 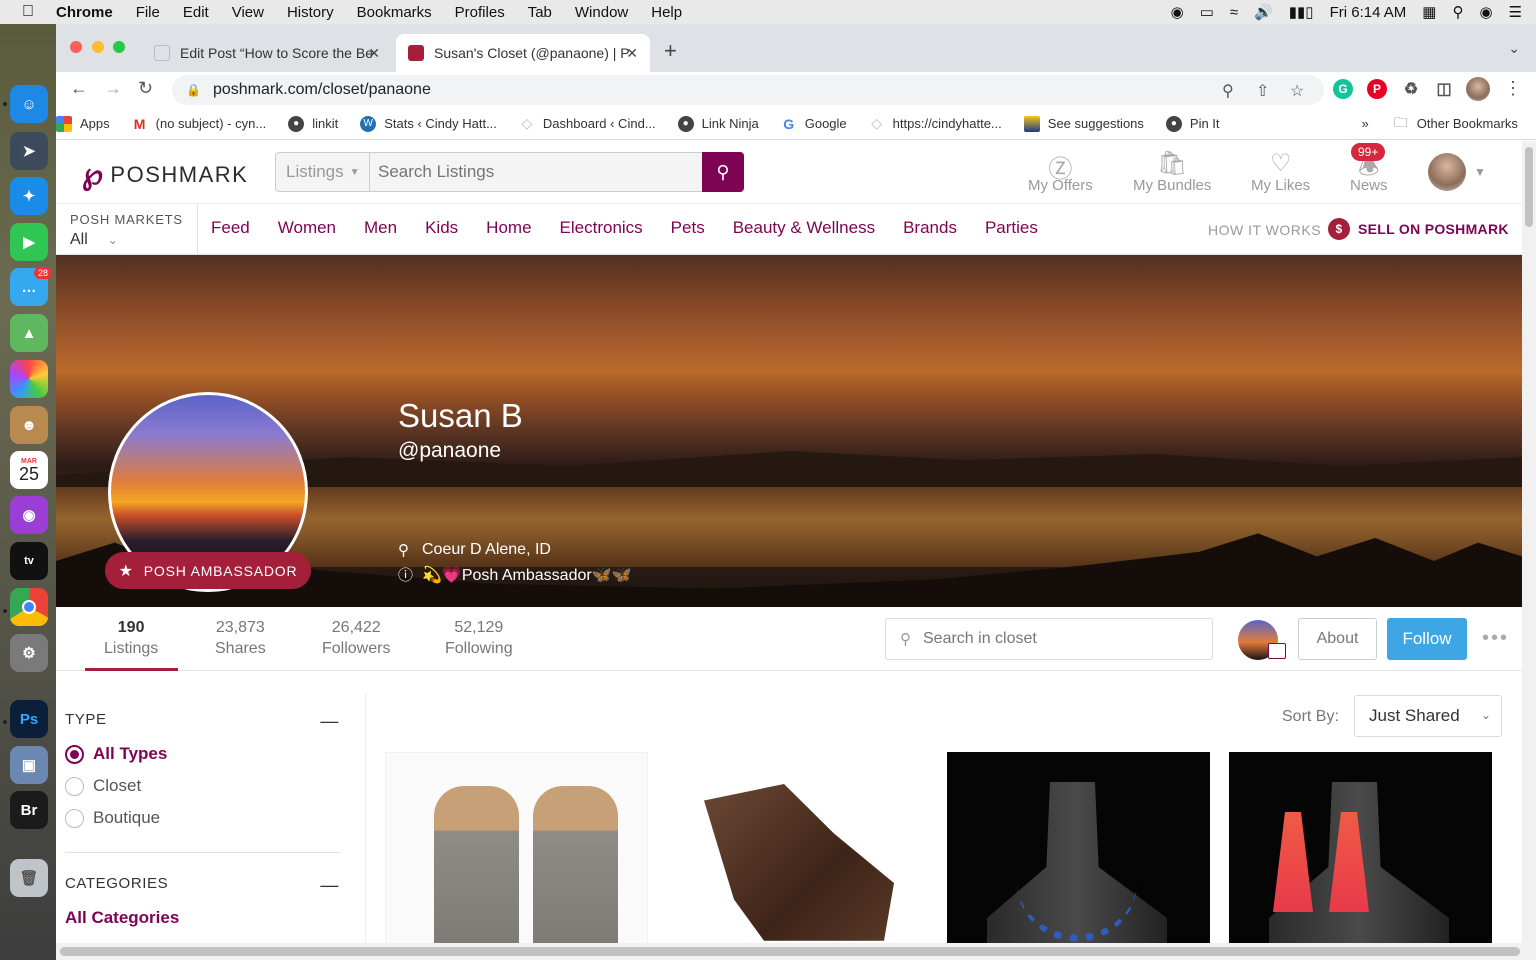 I want to click on lock-icon: 🔒, so click(x=193, y=90).